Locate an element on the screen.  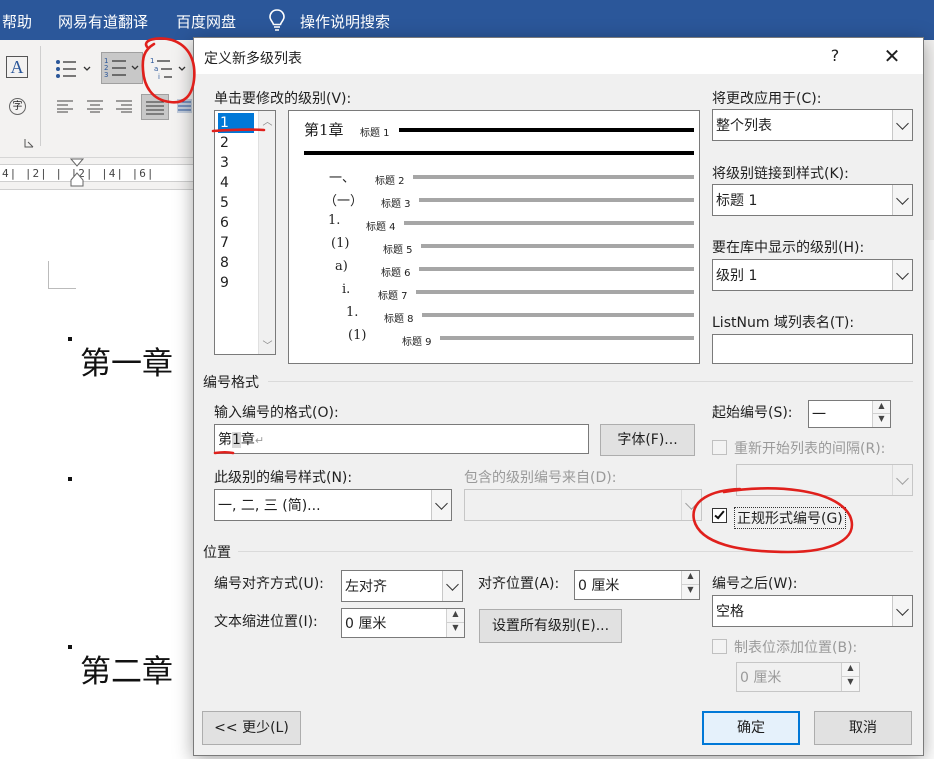
level-item: 4 is located at coordinates (236, 183).